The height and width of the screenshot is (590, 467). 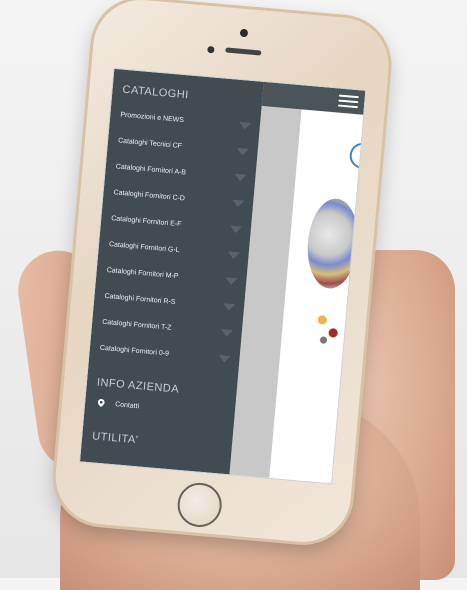 I want to click on section-header-utilita: UTILITA', so click(x=115, y=438).